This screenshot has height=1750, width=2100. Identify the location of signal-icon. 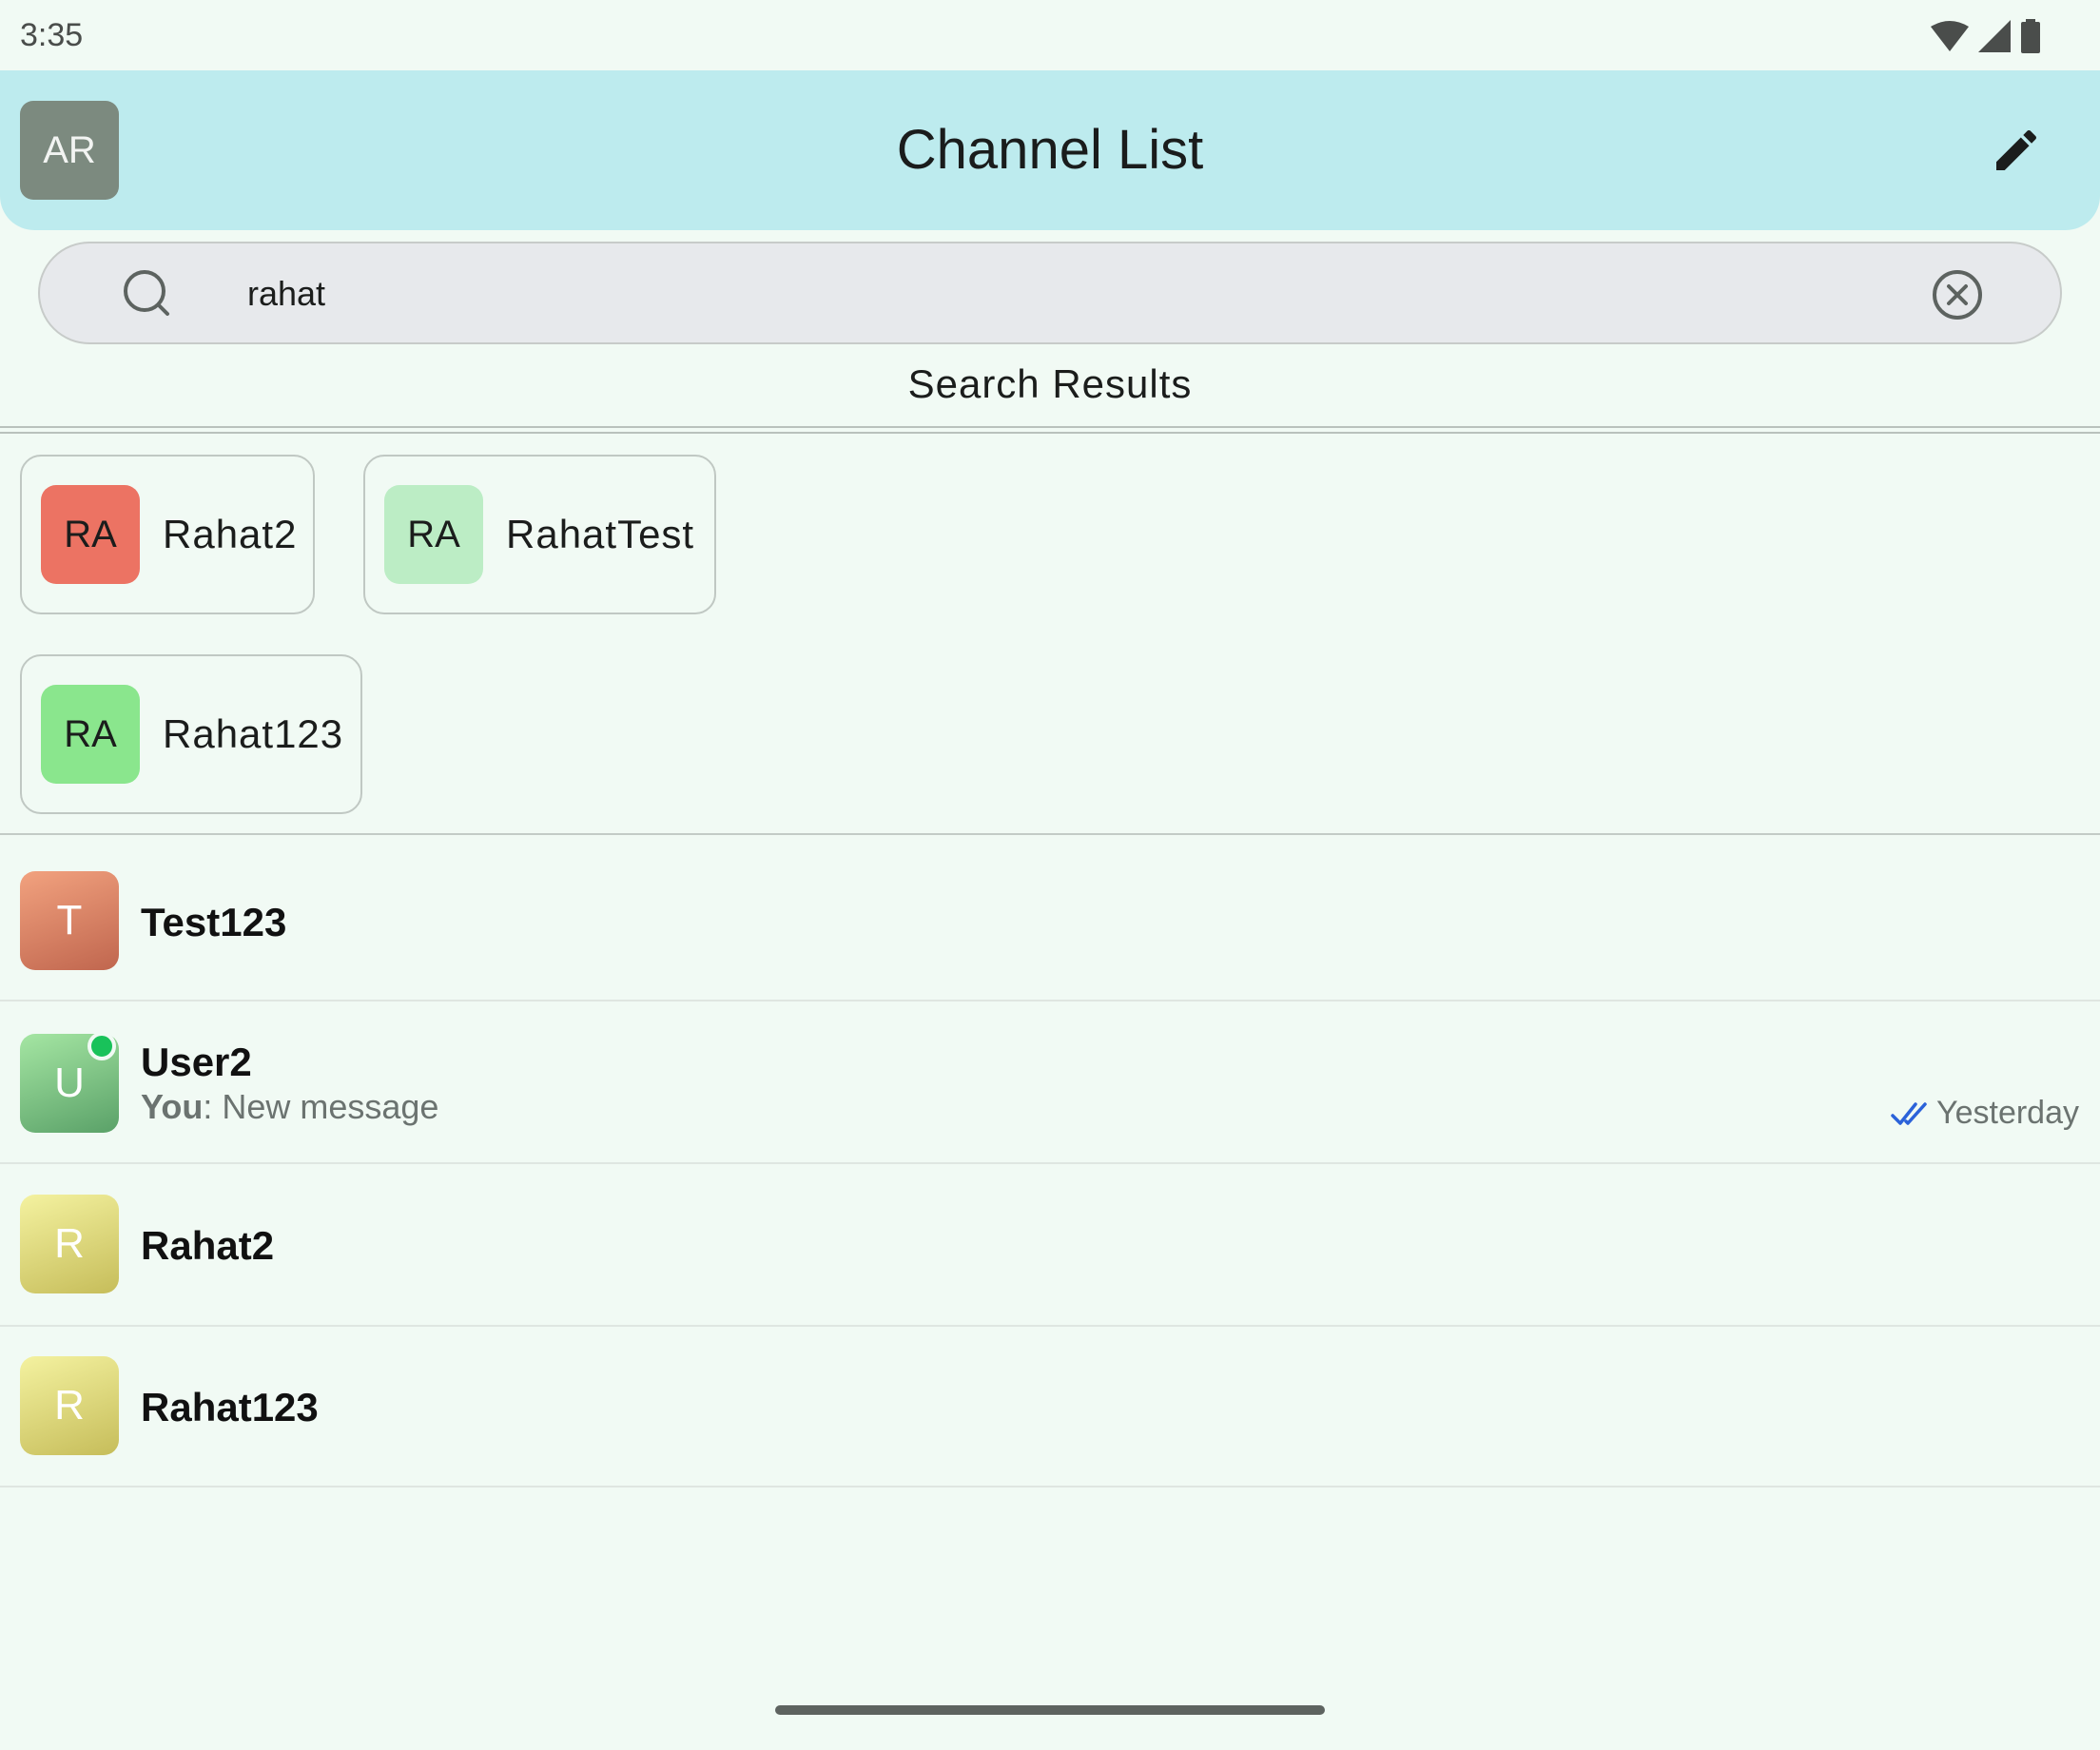
(1994, 36).